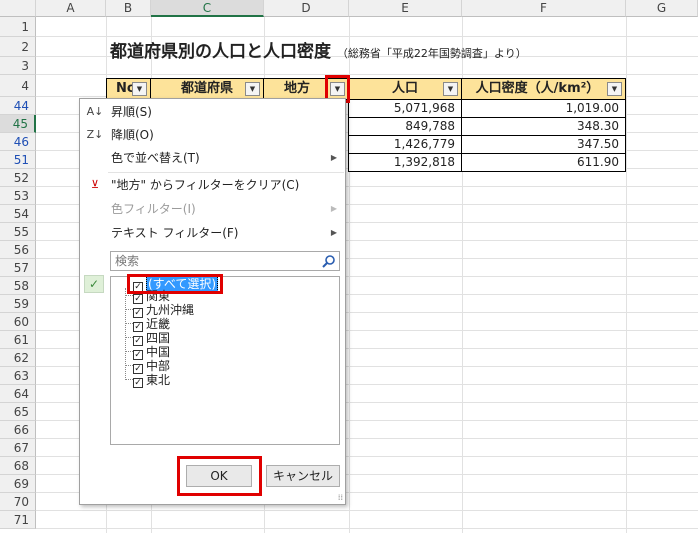 The height and width of the screenshot is (533, 698). What do you see at coordinates (151, 380) in the screenshot?
I see `list-item: ✓ 東北` at bounding box center [151, 380].